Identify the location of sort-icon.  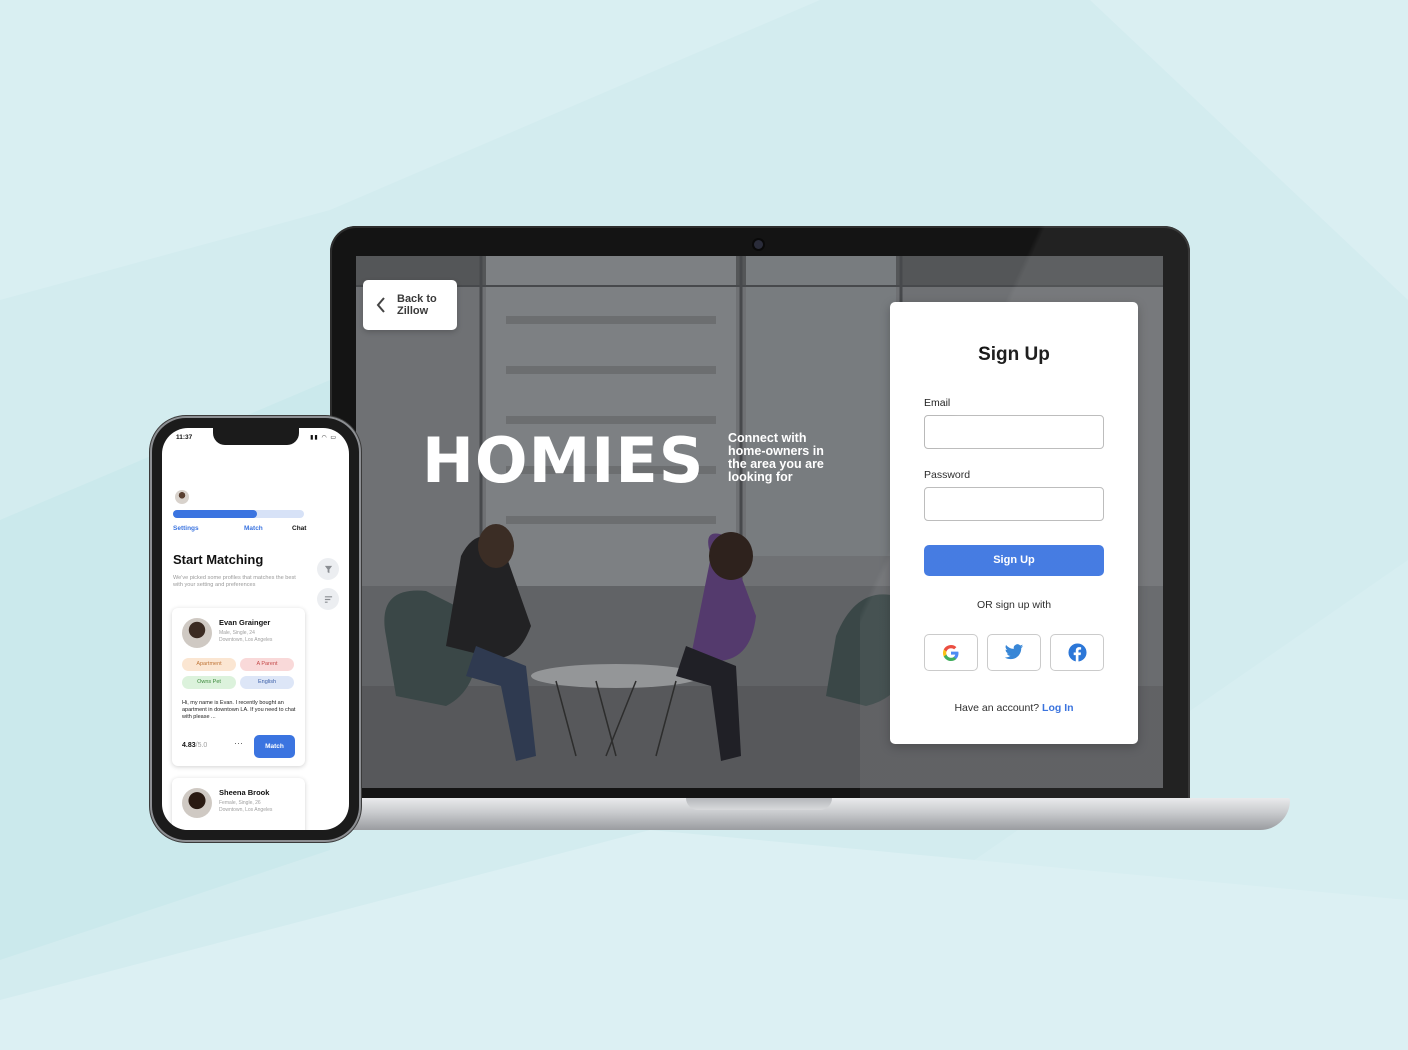
(328, 599).